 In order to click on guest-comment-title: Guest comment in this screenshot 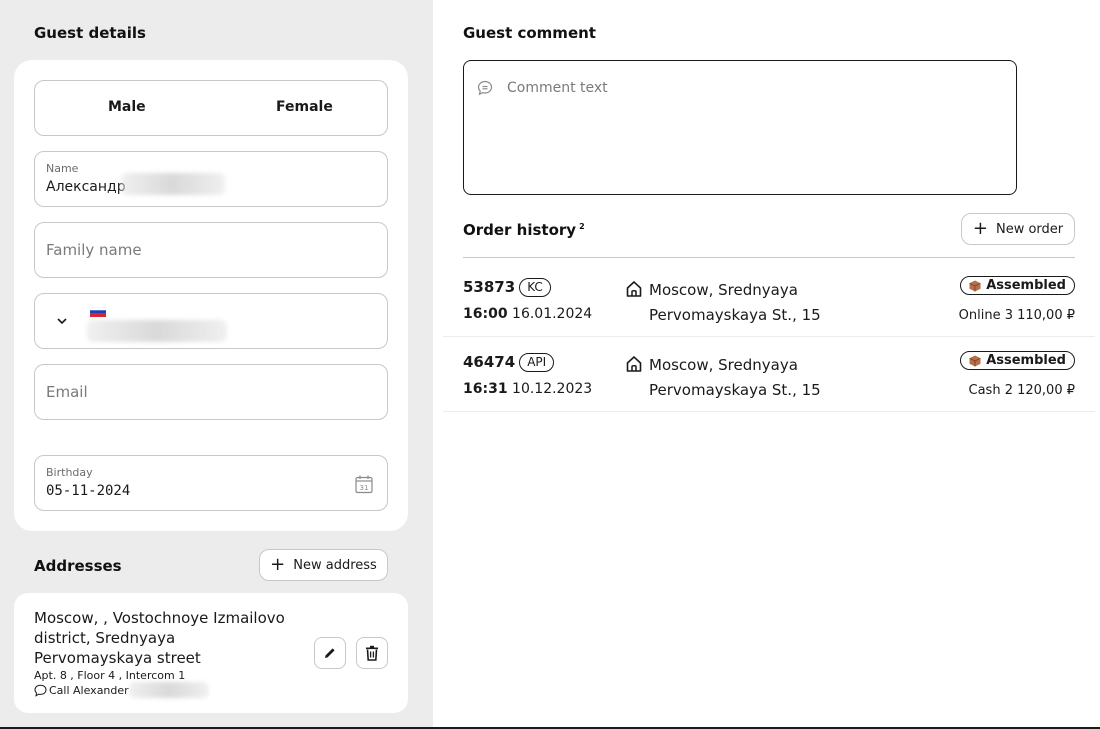, I will do `click(529, 33)`.